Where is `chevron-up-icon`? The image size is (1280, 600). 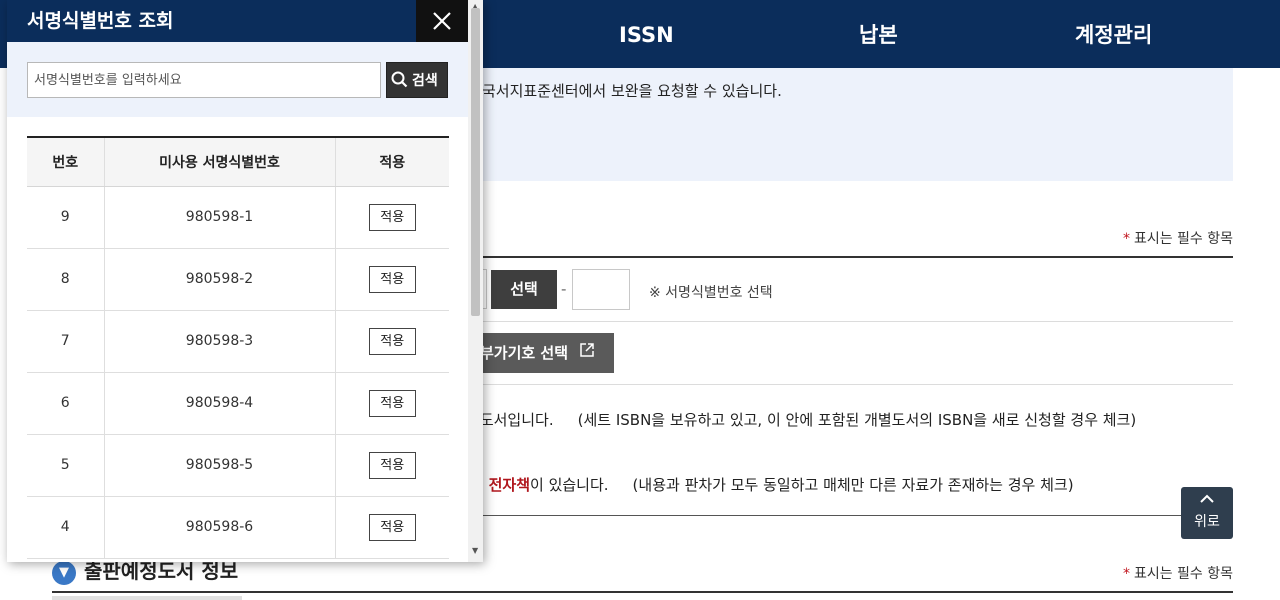
chevron-up-icon is located at coordinates (1207, 500).